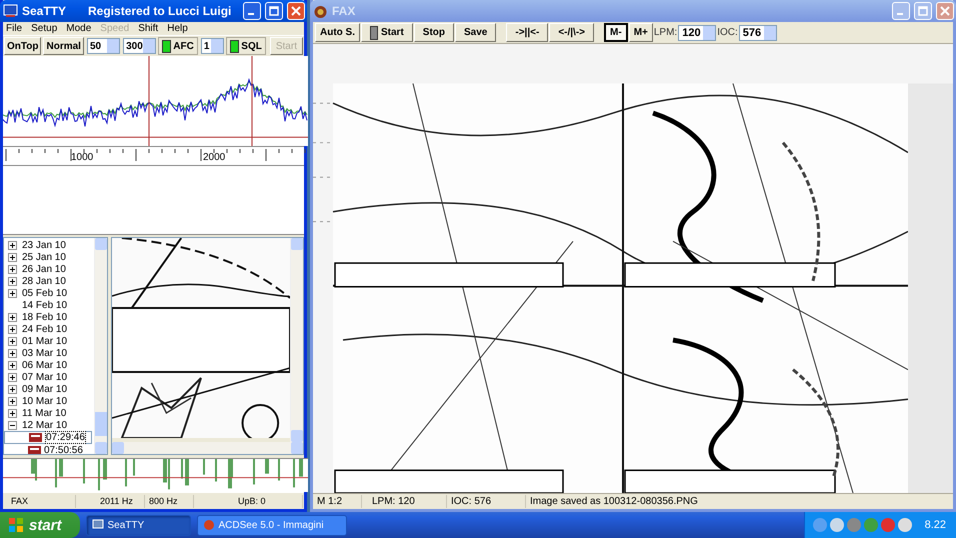 Image resolution: width=956 pixels, height=538 pixels. I want to click on scale-label: 1000, so click(82, 157).